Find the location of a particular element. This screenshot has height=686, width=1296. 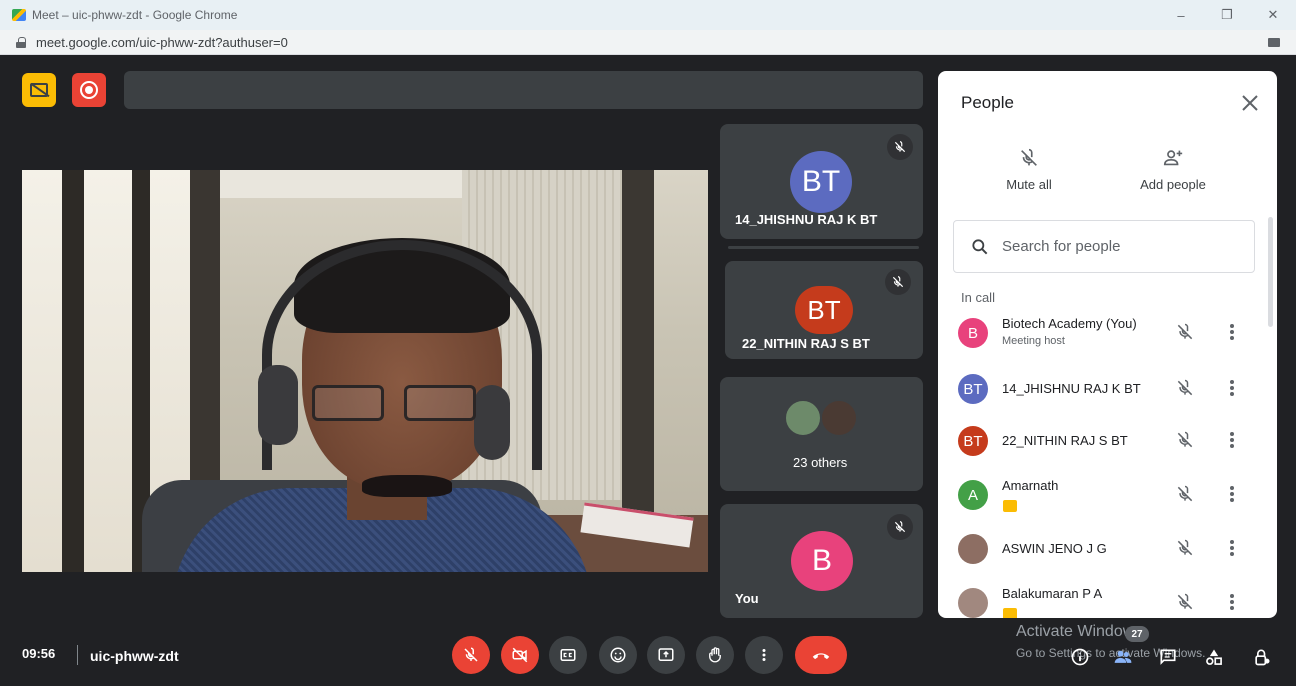

present-icon is located at coordinates (666, 654).